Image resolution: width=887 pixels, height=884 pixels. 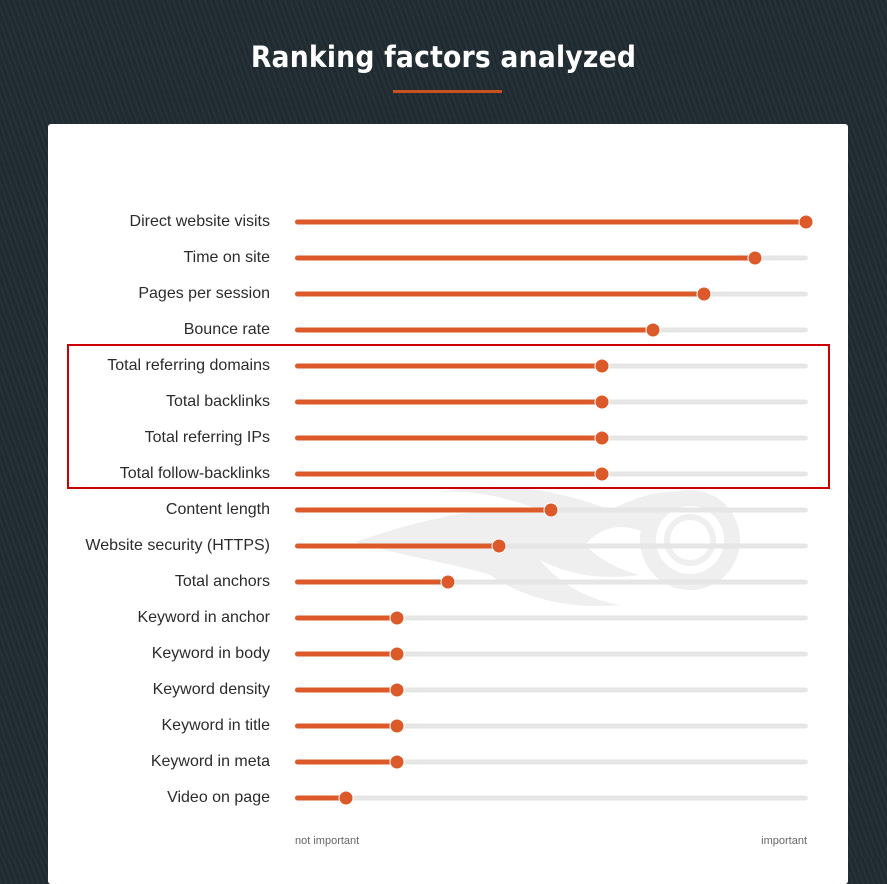 What do you see at coordinates (217, 509) in the screenshot?
I see `factor-label: Content length` at bounding box center [217, 509].